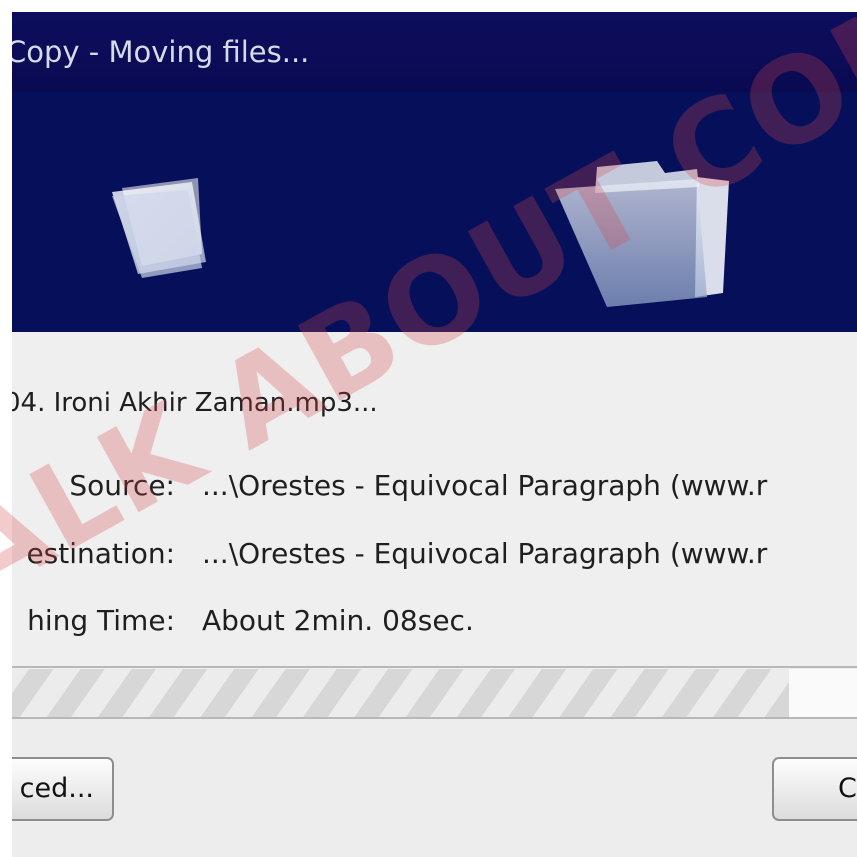  What do you see at coordinates (401, 693) in the screenshot?
I see `progress-bar-fill` at bounding box center [401, 693].